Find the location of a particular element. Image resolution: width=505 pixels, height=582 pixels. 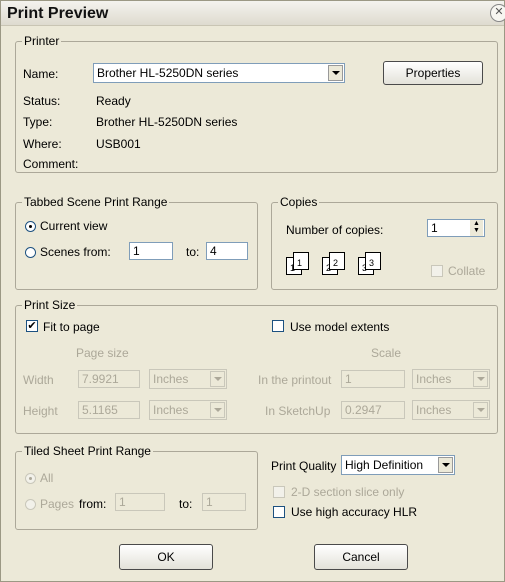

title-bar: Print Preview ✕ is located at coordinates (253, 13).